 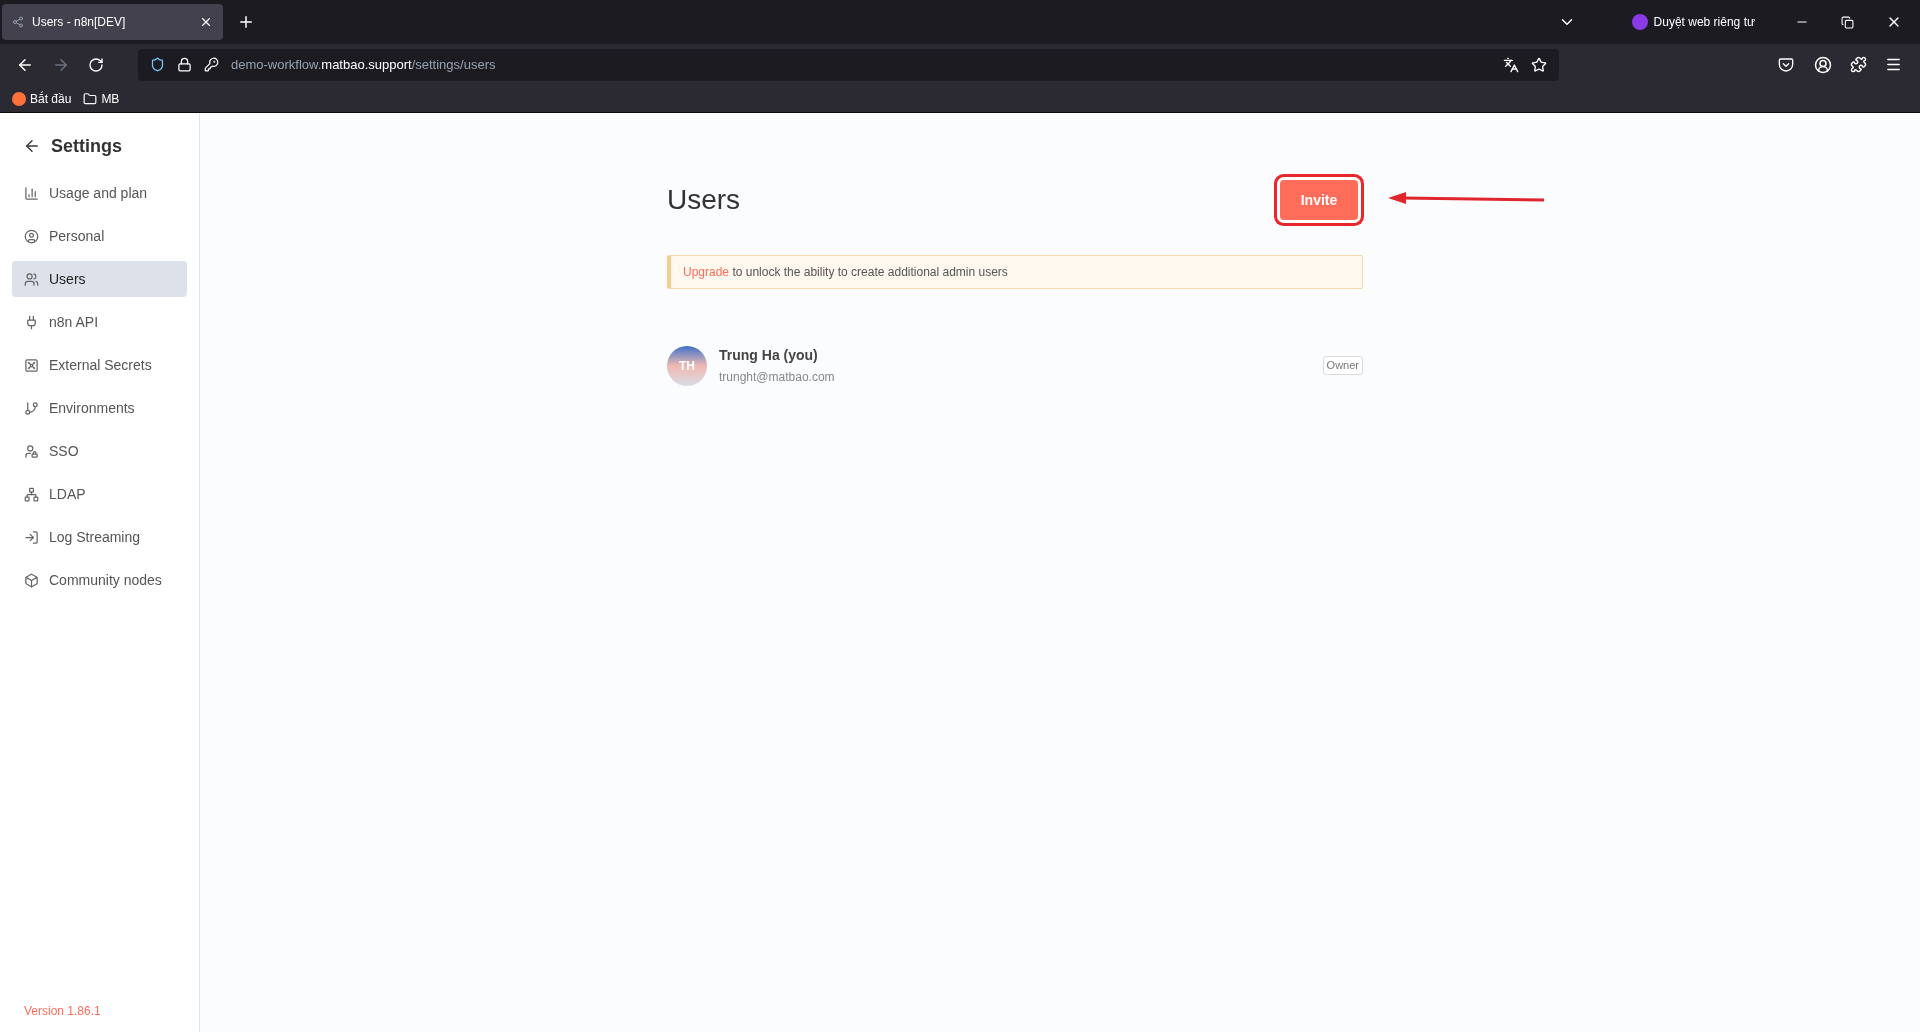 I want to click on sidebar-item: Community nodes, so click(x=99, y=580).